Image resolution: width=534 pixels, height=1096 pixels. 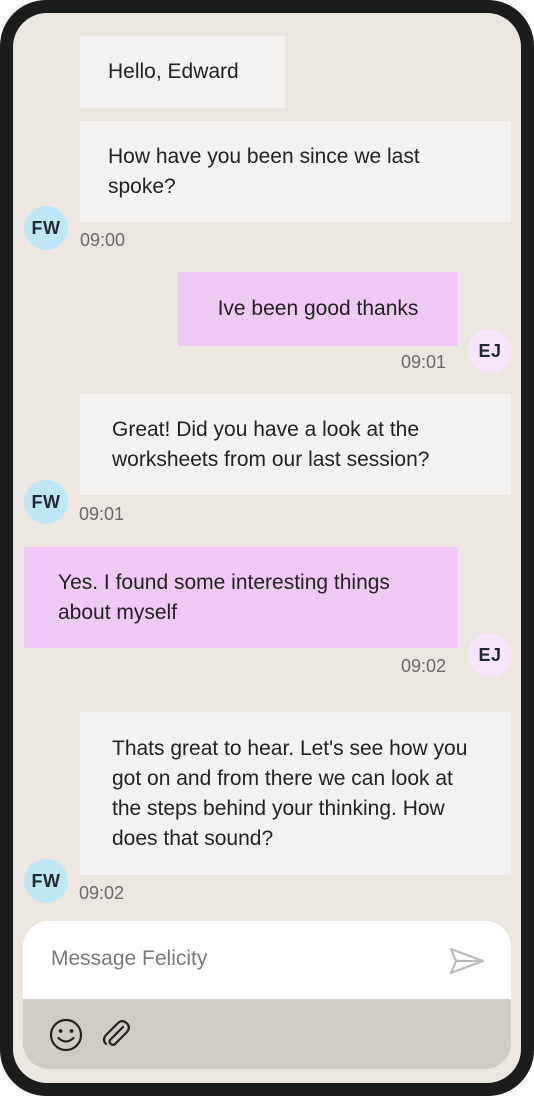 I want to click on message-placeholder: Message Felicity, so click(x=129, y=958).